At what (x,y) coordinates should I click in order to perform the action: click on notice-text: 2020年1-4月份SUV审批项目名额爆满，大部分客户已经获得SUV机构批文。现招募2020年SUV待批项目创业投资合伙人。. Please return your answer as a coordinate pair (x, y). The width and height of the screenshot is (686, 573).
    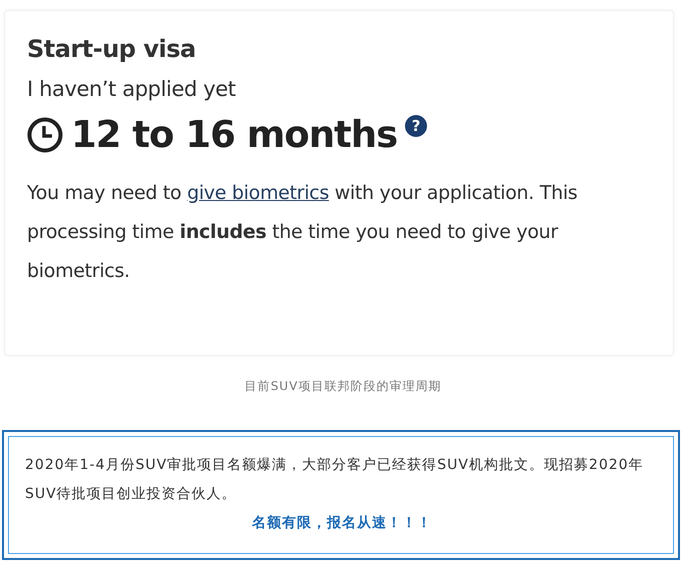
    Looking at the image, I should click on (335, 480).